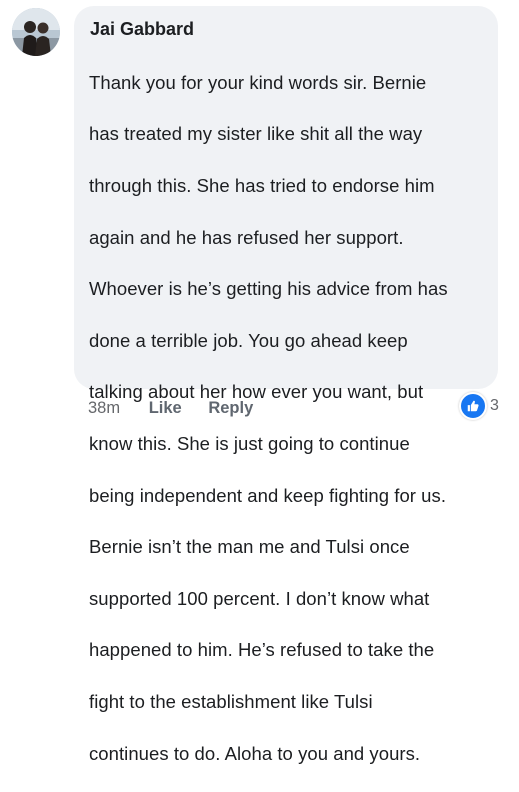  I want to click on reaction-count: 3, so click(494, 405).